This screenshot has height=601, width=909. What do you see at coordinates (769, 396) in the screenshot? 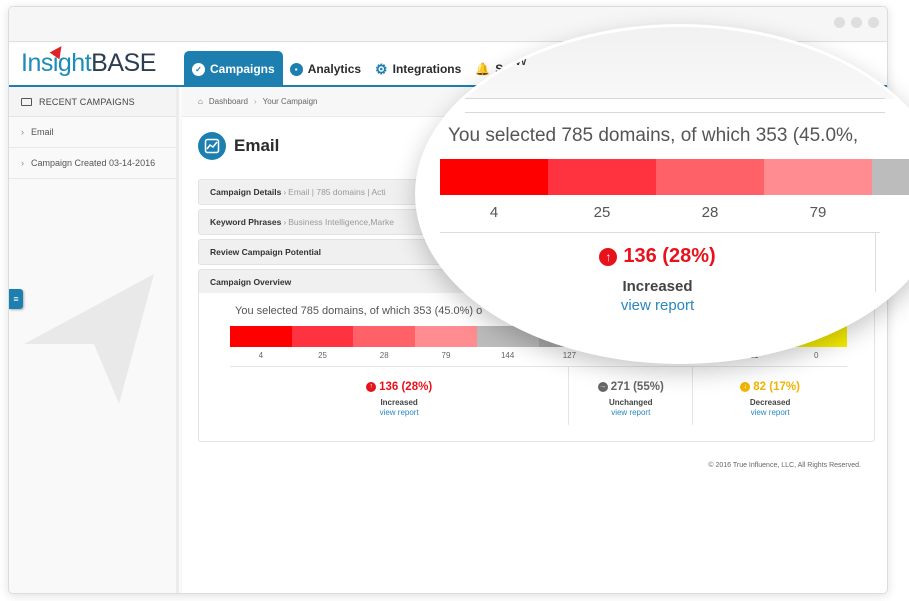
I see `stat-decreased: ↓ 82 (17%) Decreased view report` at bounding box center [769, 396].